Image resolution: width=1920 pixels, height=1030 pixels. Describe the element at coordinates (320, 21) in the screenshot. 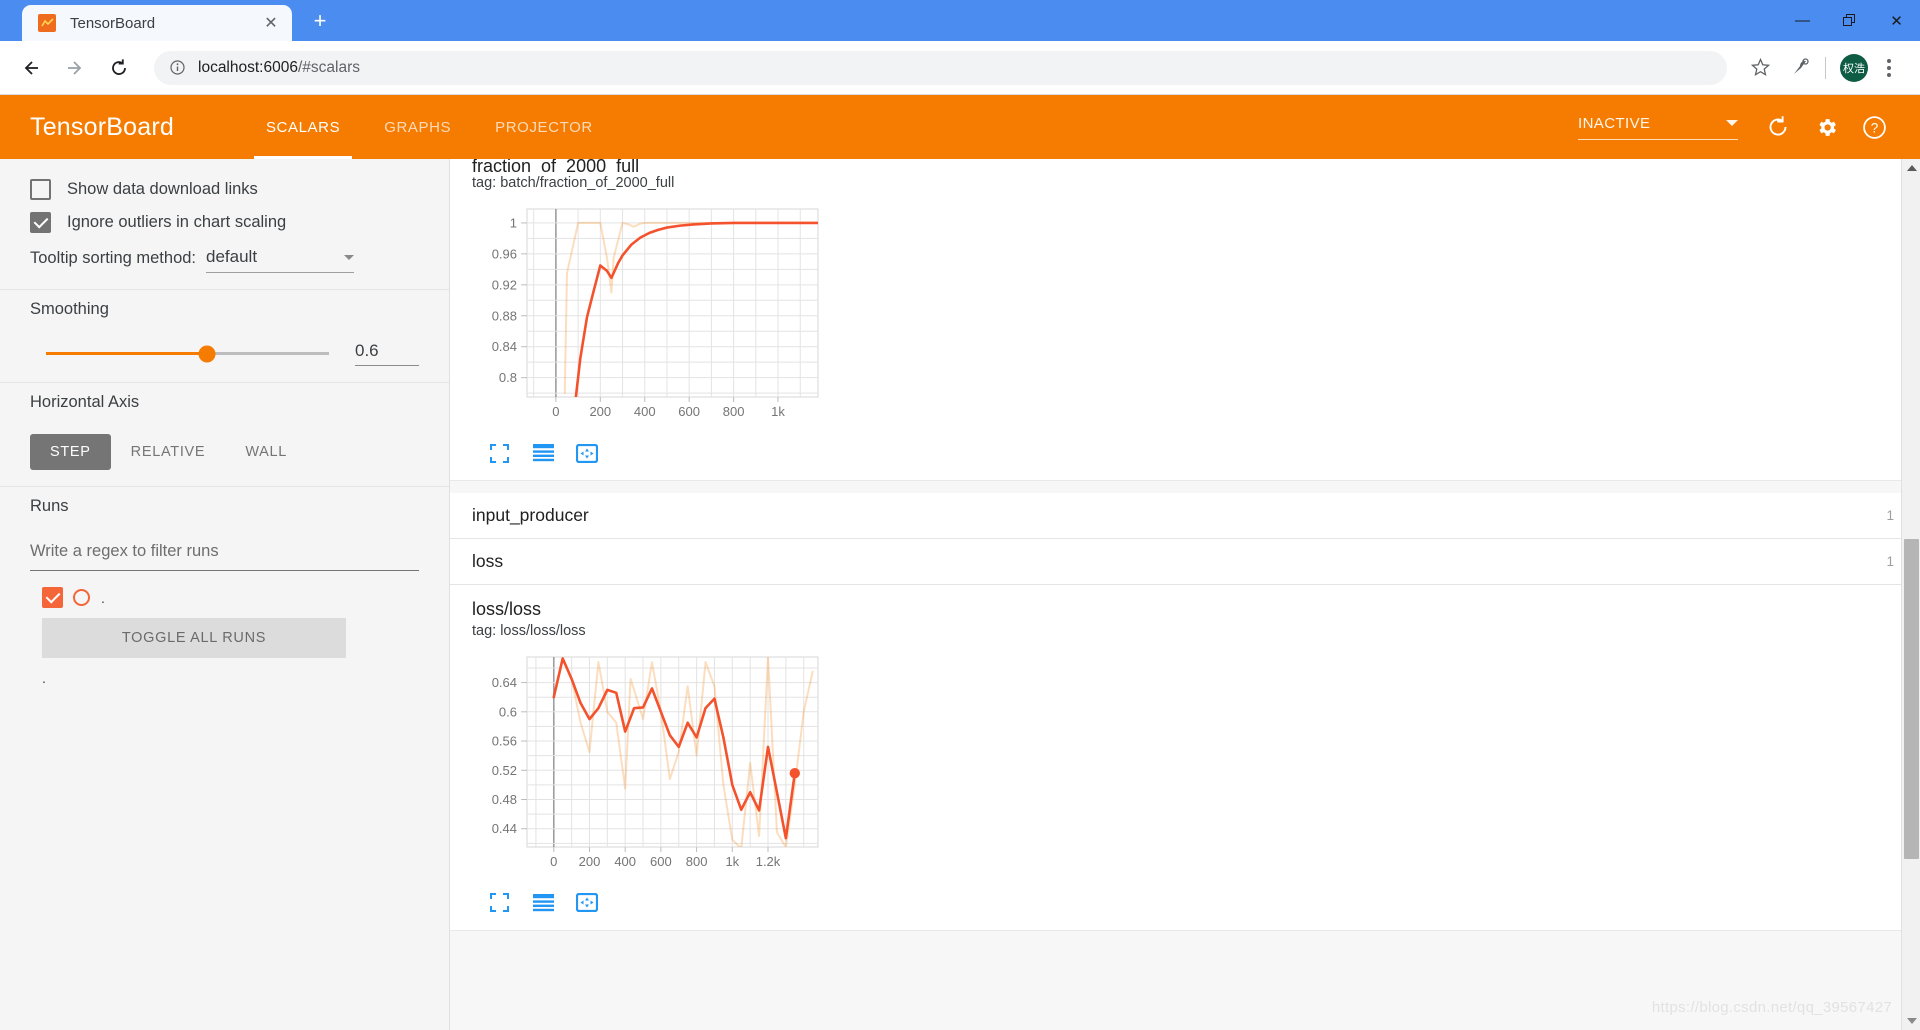

I see `new-tab-icon: +` at that location.